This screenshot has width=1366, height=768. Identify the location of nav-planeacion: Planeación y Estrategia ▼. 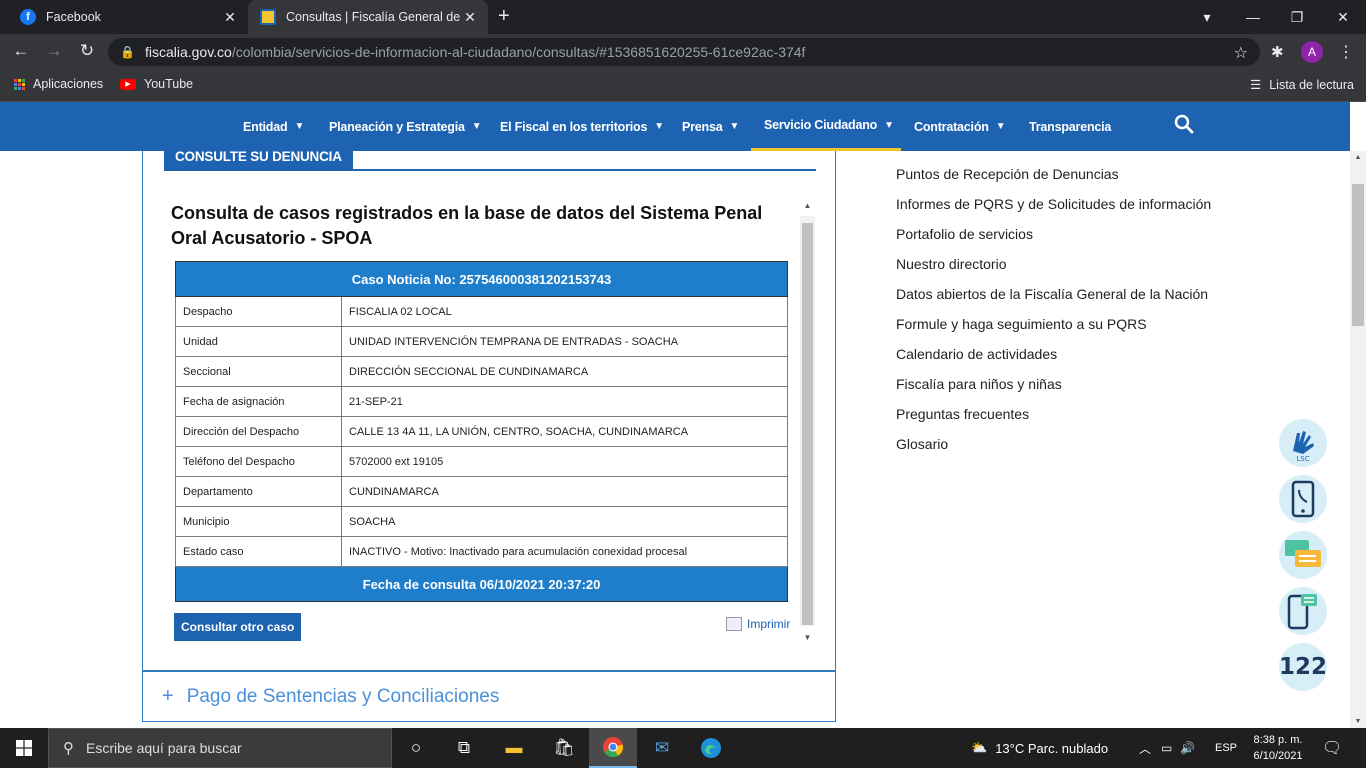
(405, 126).